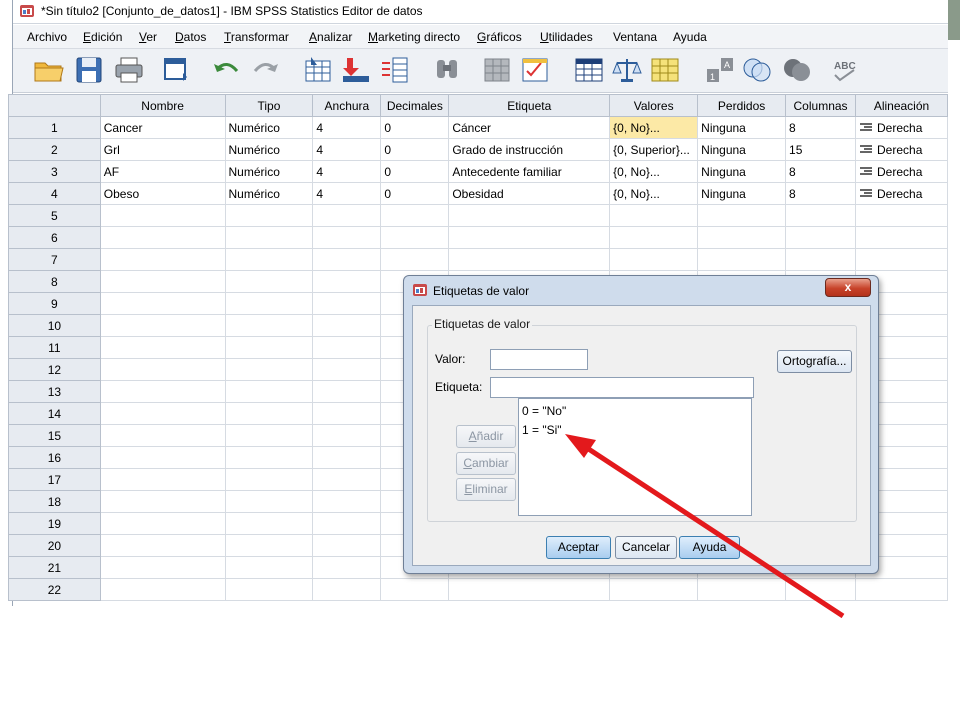 This screenshot has width=960, height=720. What do you see at coordinates (529, 149) in the screenshot?
I see `cell-etiqueta: Grado de instrucción` at bounding box center [529, 149].